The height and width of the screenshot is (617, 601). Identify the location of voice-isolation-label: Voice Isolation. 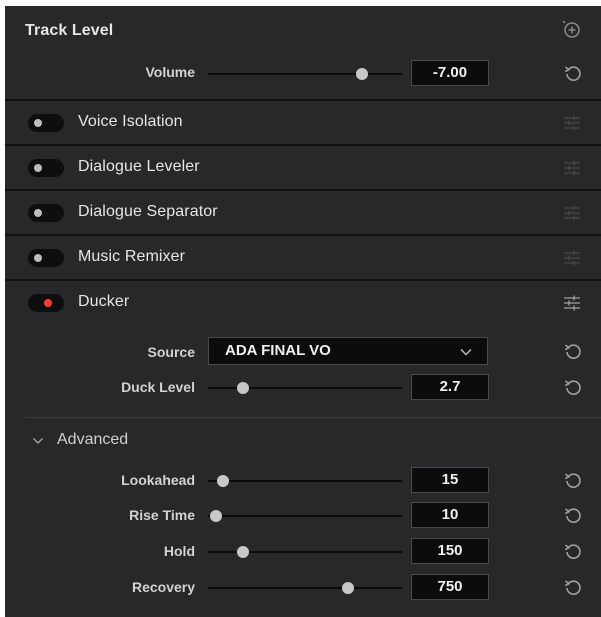
(130, 121).